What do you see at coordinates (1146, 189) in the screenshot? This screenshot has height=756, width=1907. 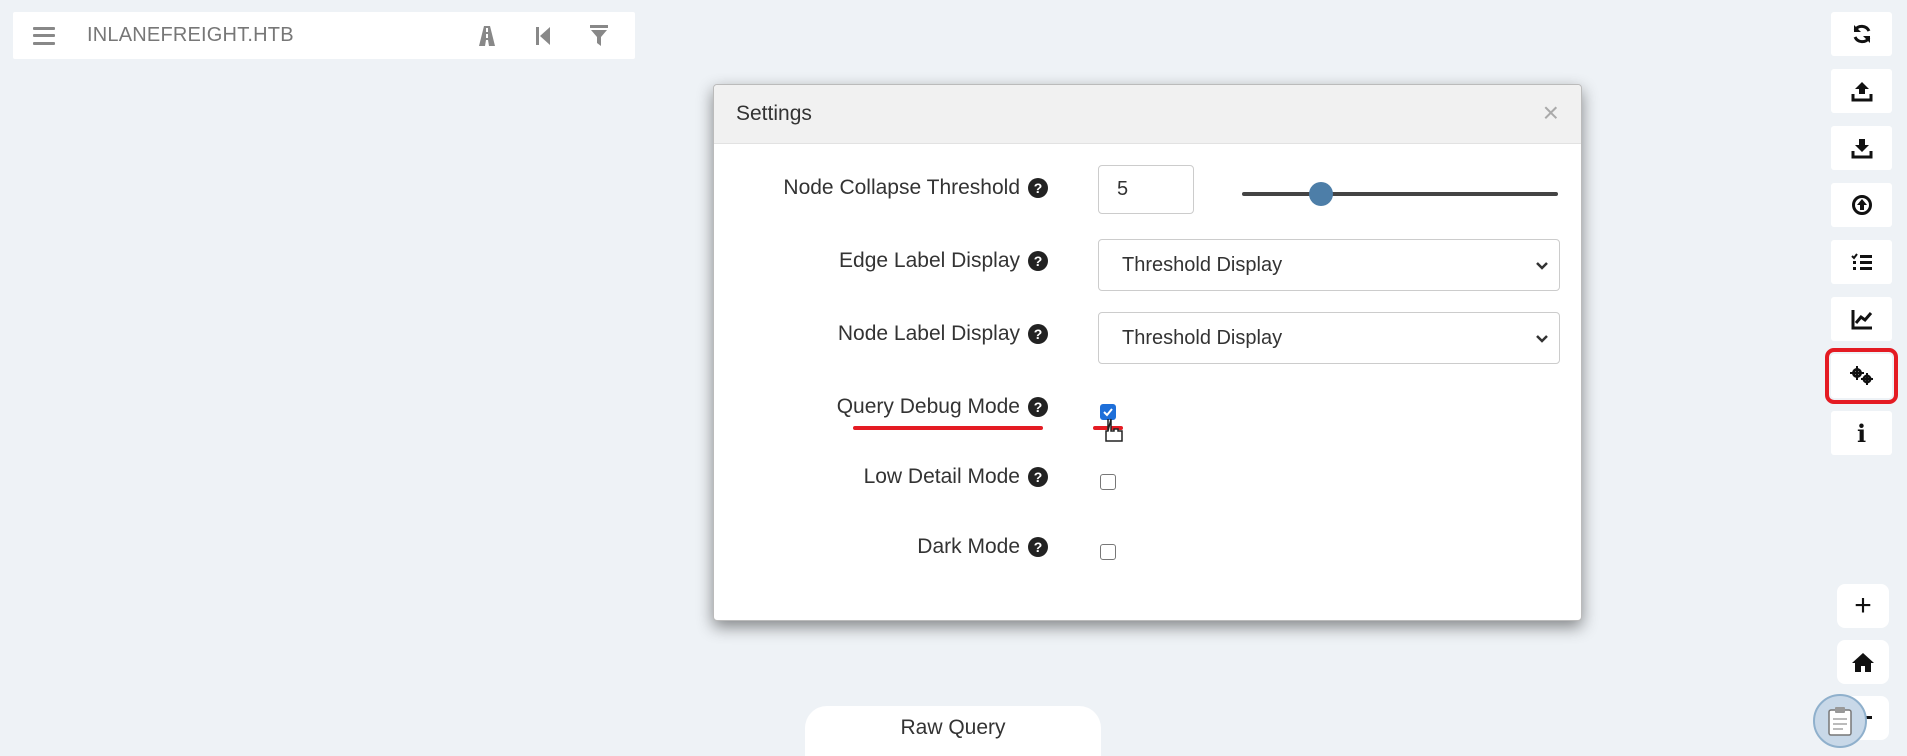 I see `node-collapse-threshold-input` at bounding box center [1146, 189].